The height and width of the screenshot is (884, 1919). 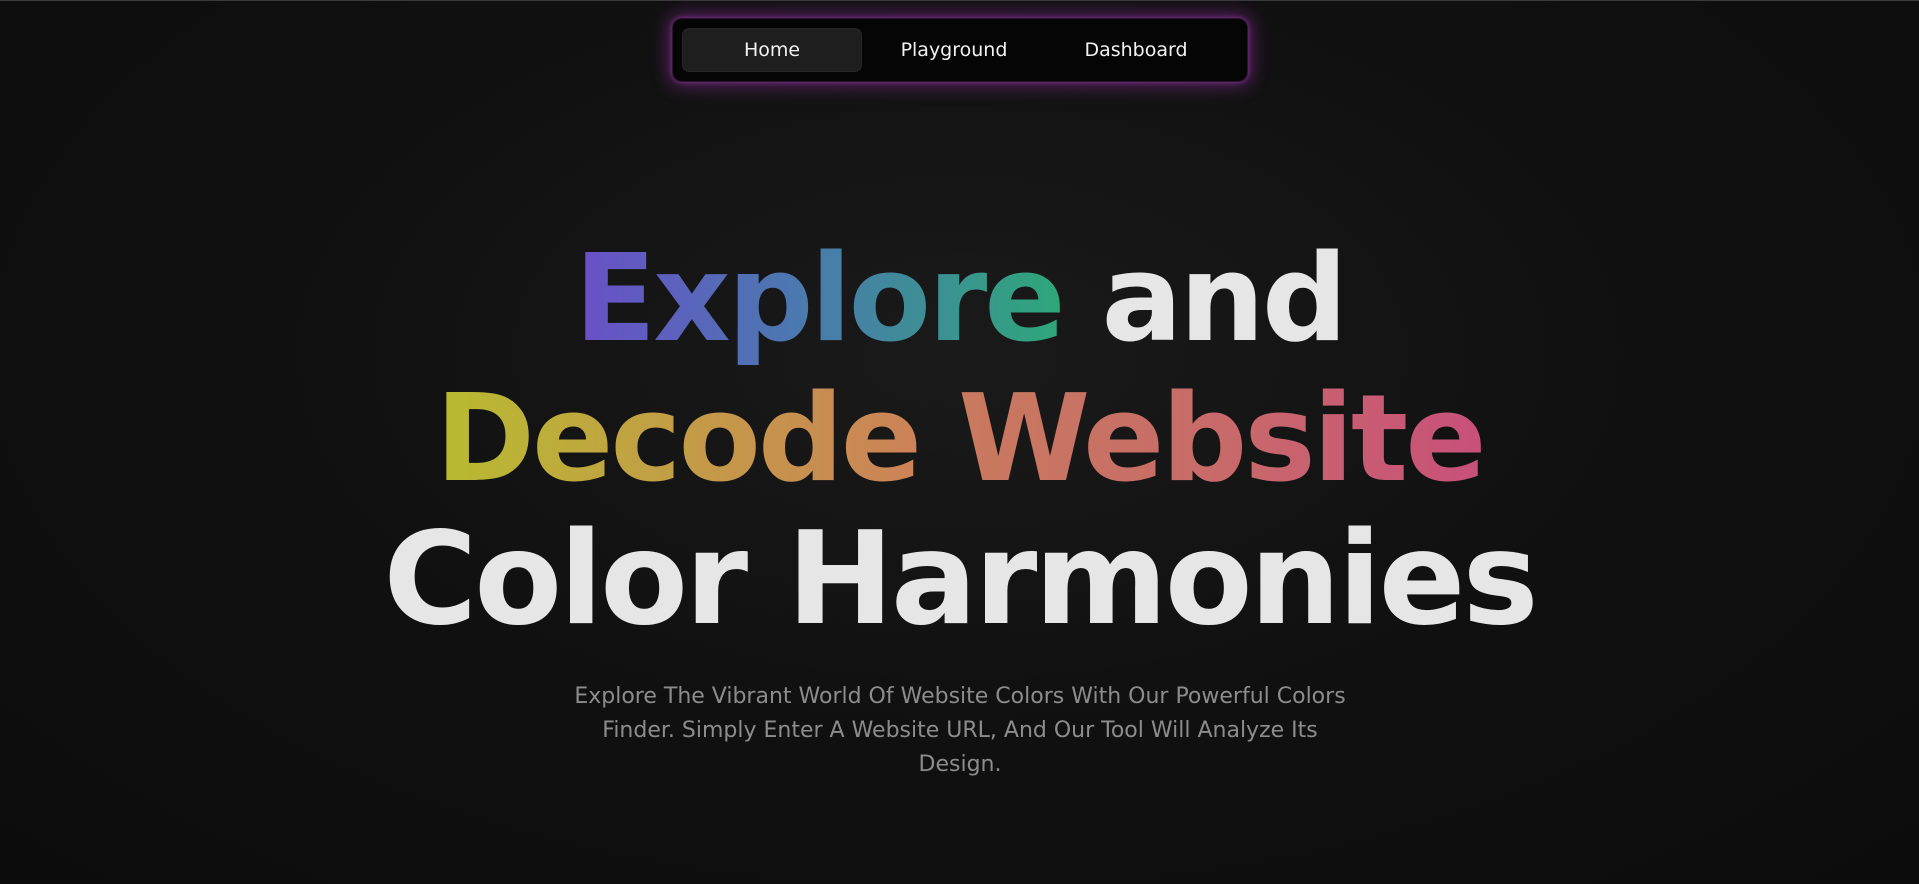 What do you see at coordinates (959, 0) in the screenshot?
I see `top-border` at bounding box center [959, 0].